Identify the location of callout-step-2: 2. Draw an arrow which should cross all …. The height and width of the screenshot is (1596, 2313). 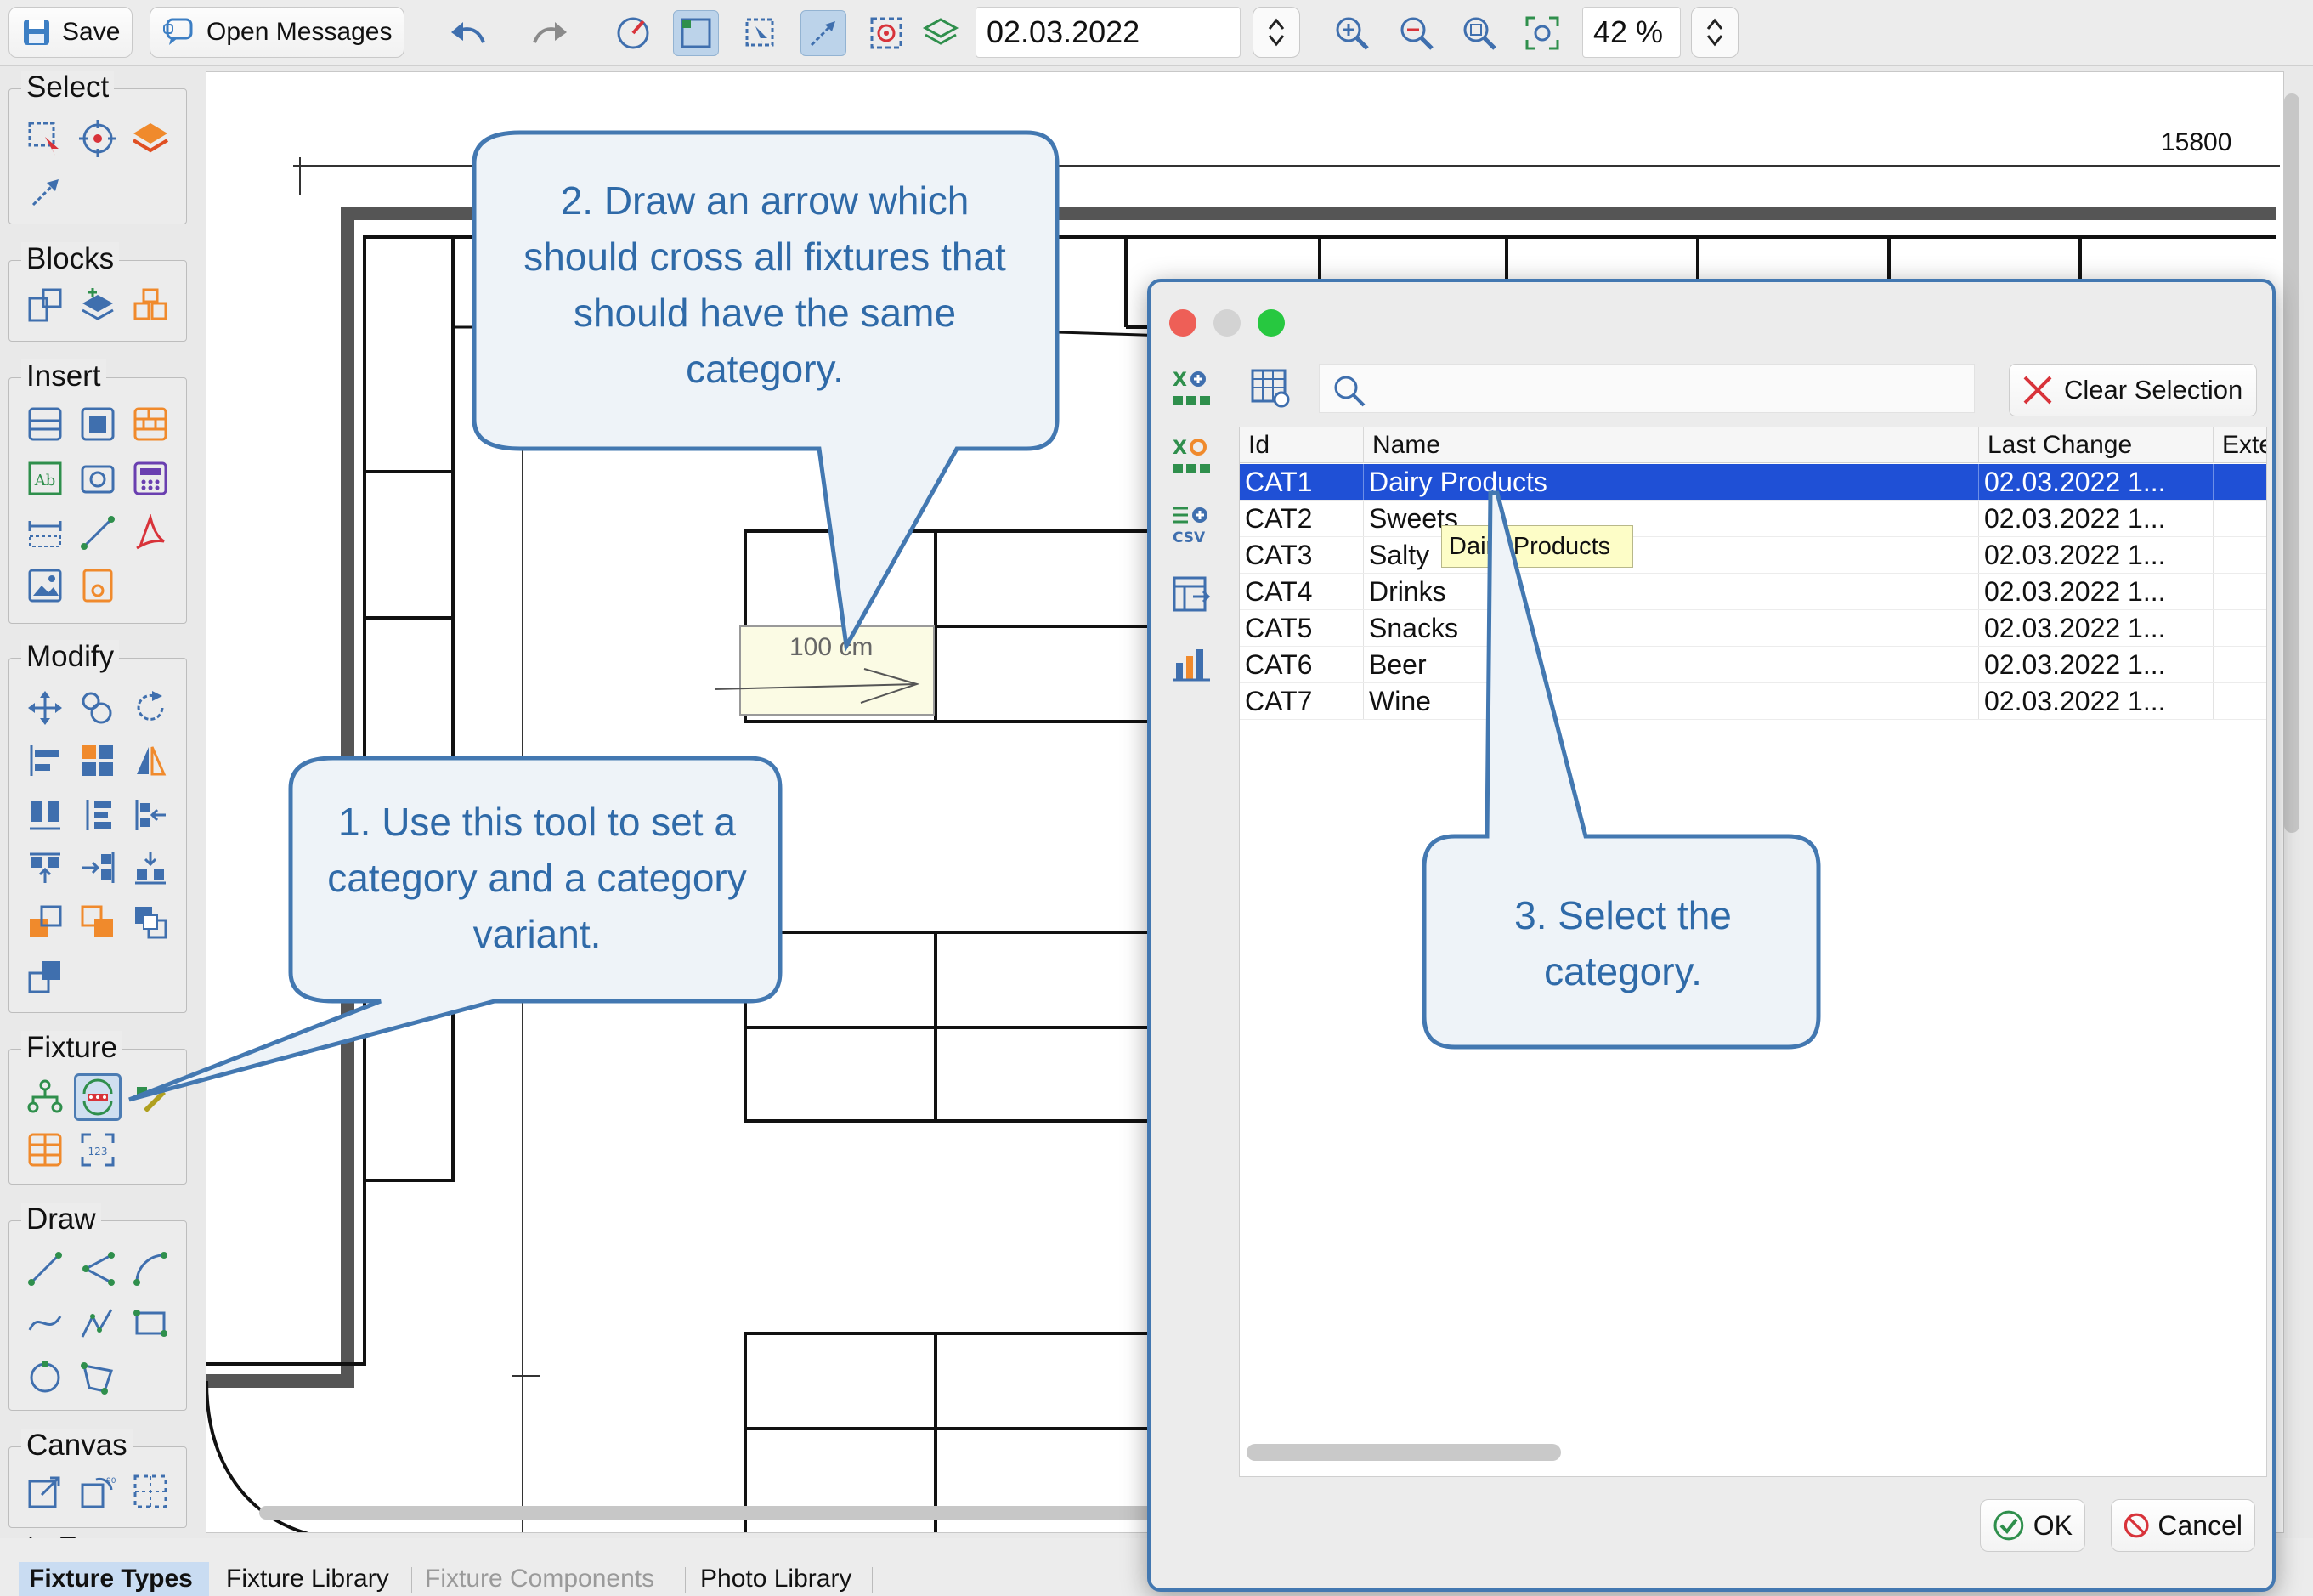
(764, 284).